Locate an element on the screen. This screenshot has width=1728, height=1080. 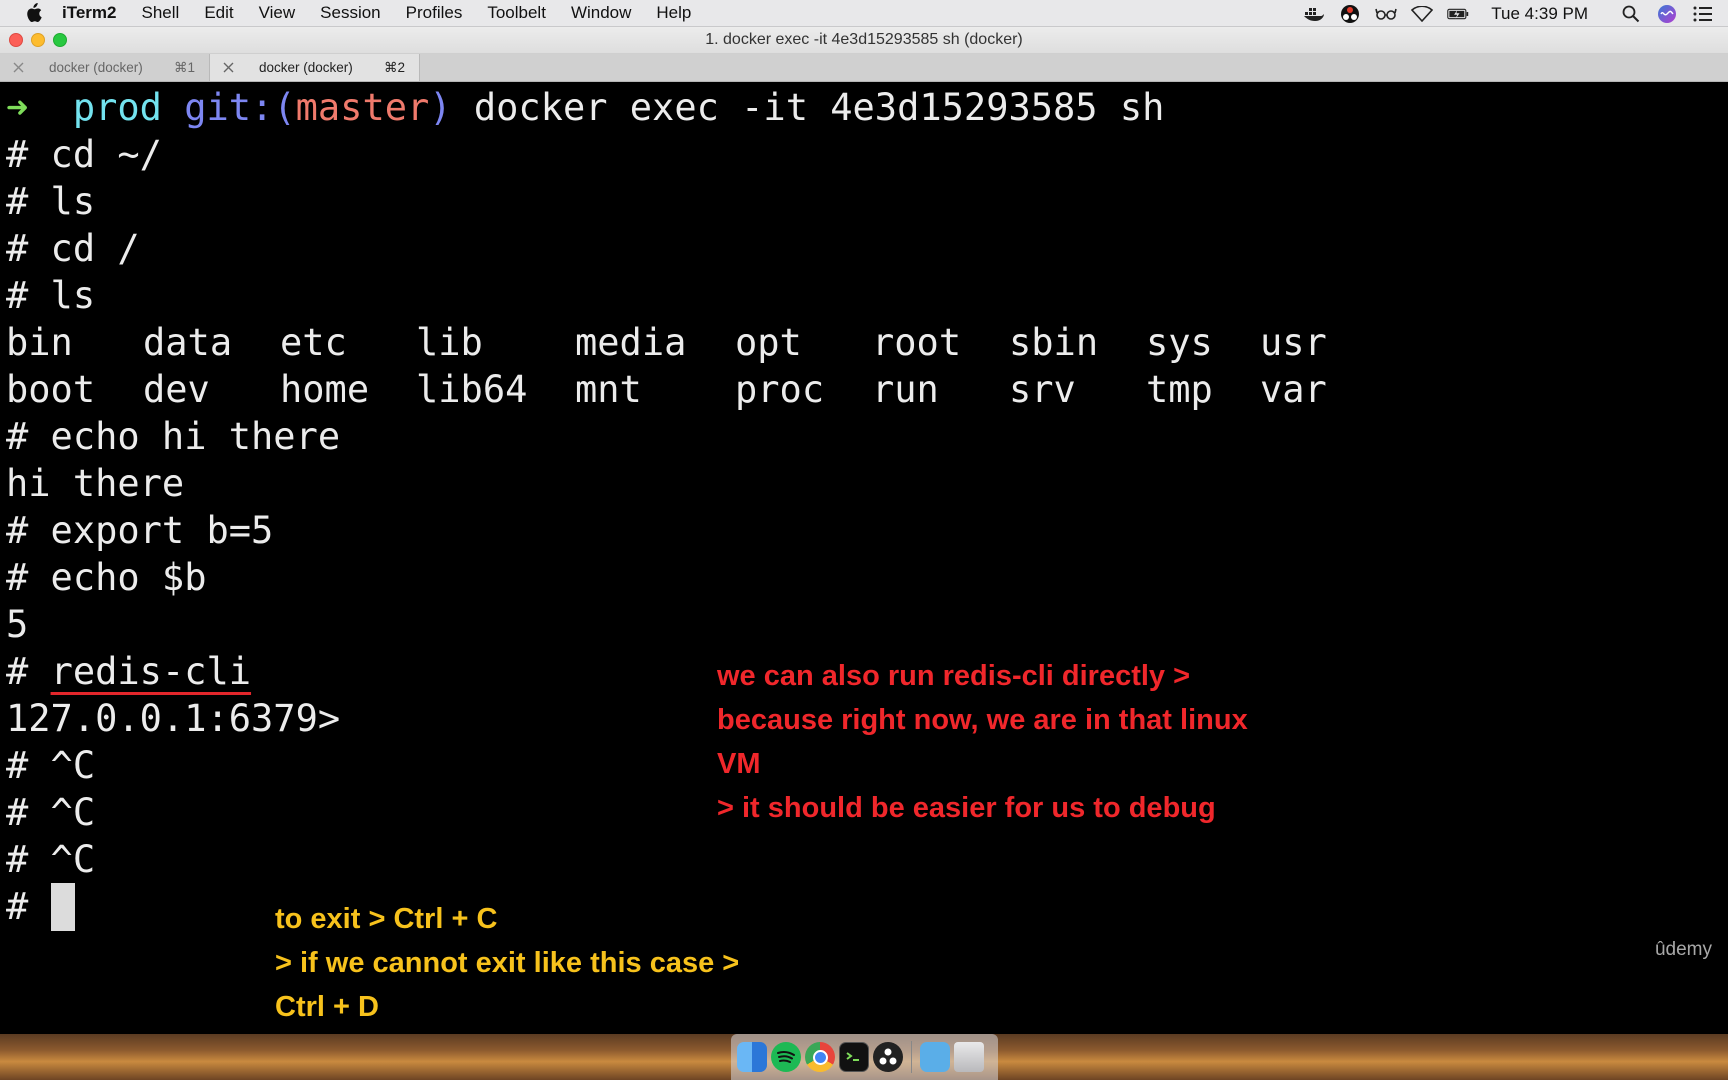
ls-entry: boot is located at coordinates (51, 389).